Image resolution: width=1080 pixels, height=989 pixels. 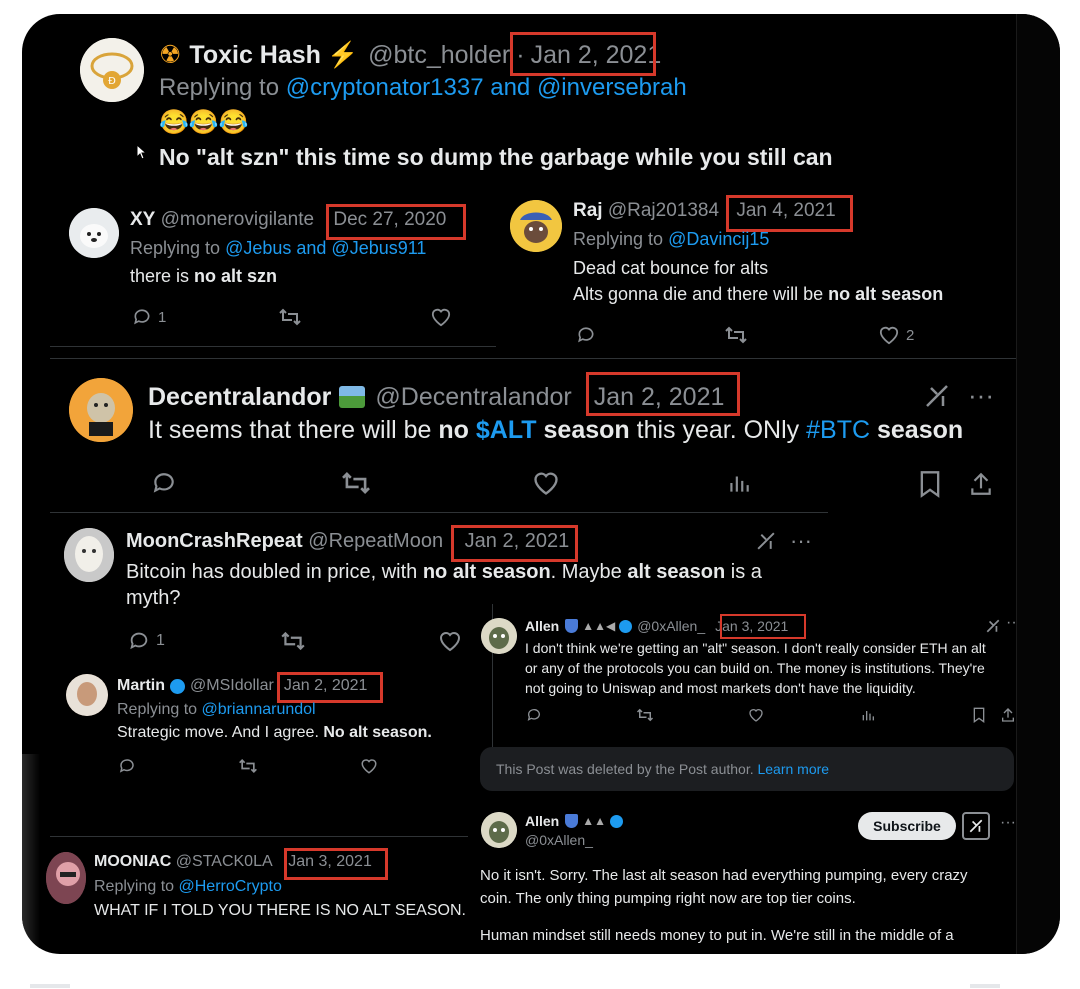 What do you see at coordinates (237, 219) in the screenshot?
I see `author-handle: @monerovigilante` at bounding box center [237, 219].